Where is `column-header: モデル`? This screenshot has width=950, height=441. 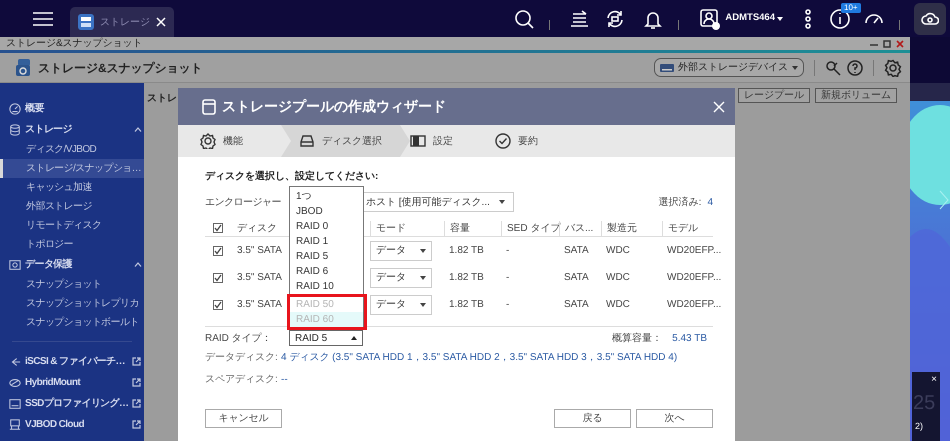 column-header: モデル is located at coordinates (691, 228).